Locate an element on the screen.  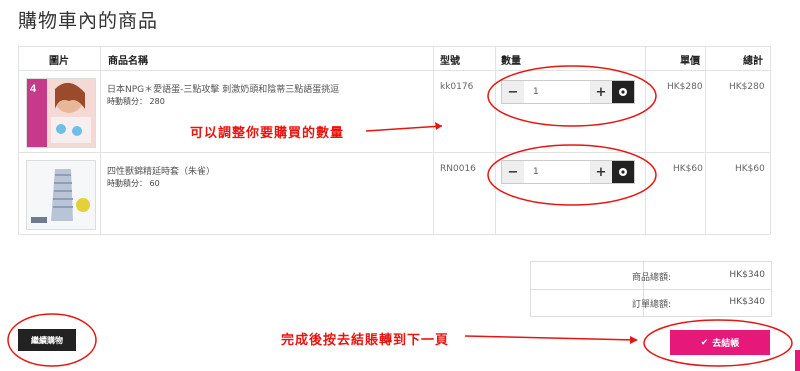
continue-highlight-ellipse is located at coordinates (52, 340).